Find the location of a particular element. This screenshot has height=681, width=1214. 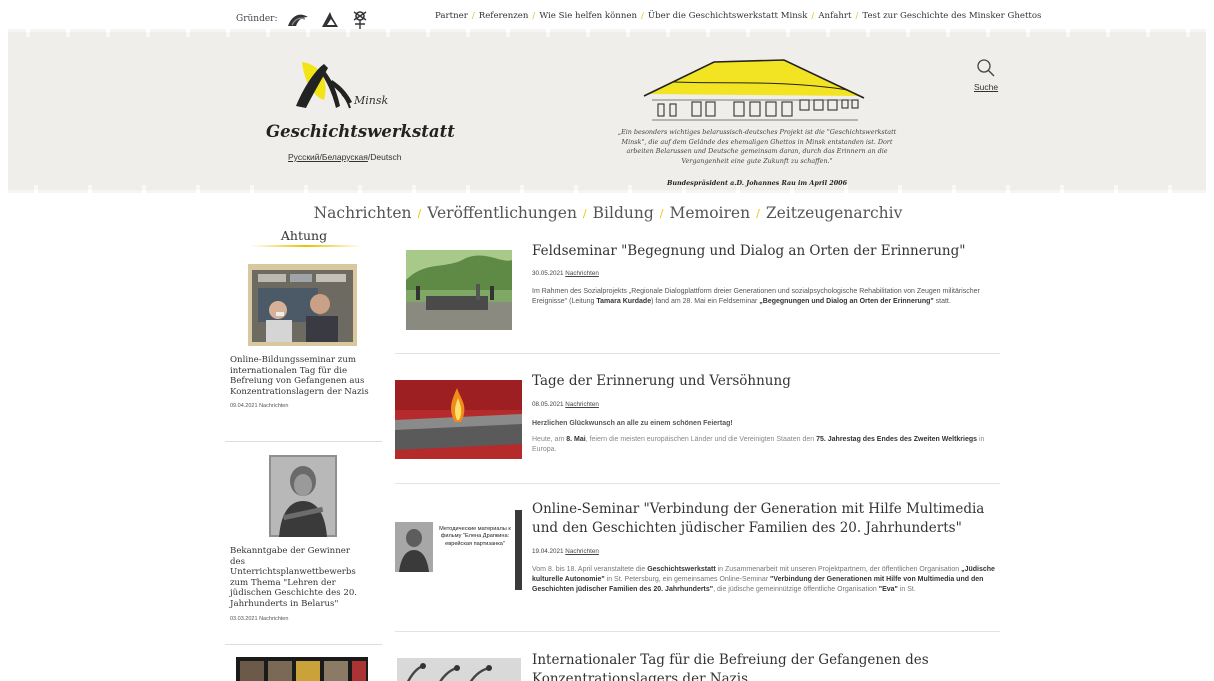

topnav-anfahrt-link: Anfahrt is located at coordinates (834, 16).